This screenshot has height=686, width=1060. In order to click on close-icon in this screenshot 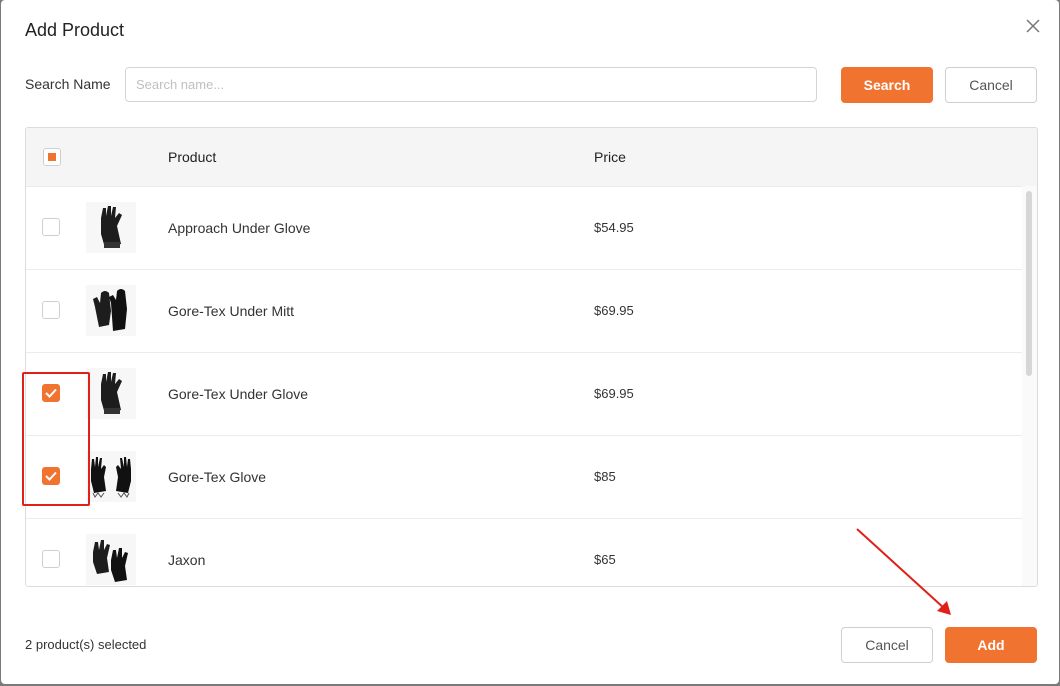, I will do `click(1033, 26)`.